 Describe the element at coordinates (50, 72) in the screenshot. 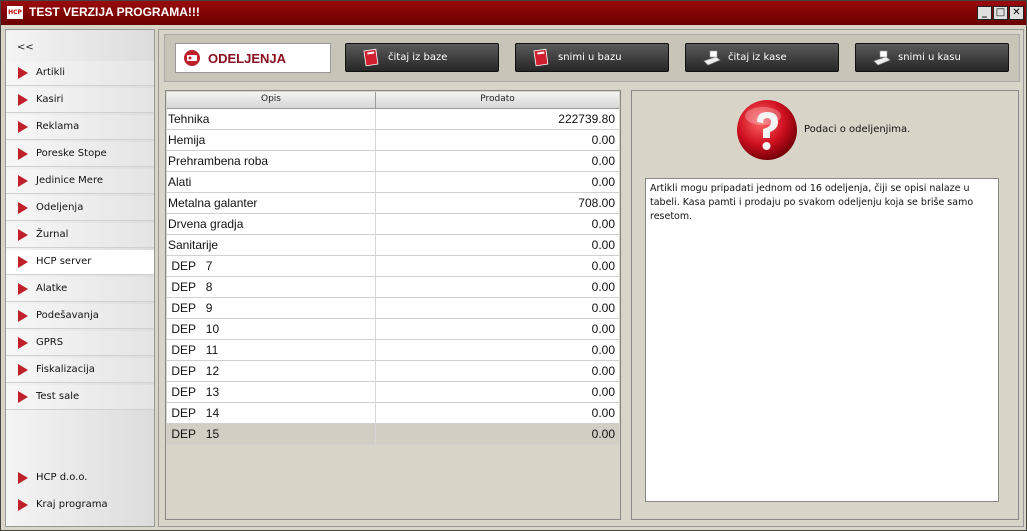

I see `sidebar-item-label: Artikli` at that location.